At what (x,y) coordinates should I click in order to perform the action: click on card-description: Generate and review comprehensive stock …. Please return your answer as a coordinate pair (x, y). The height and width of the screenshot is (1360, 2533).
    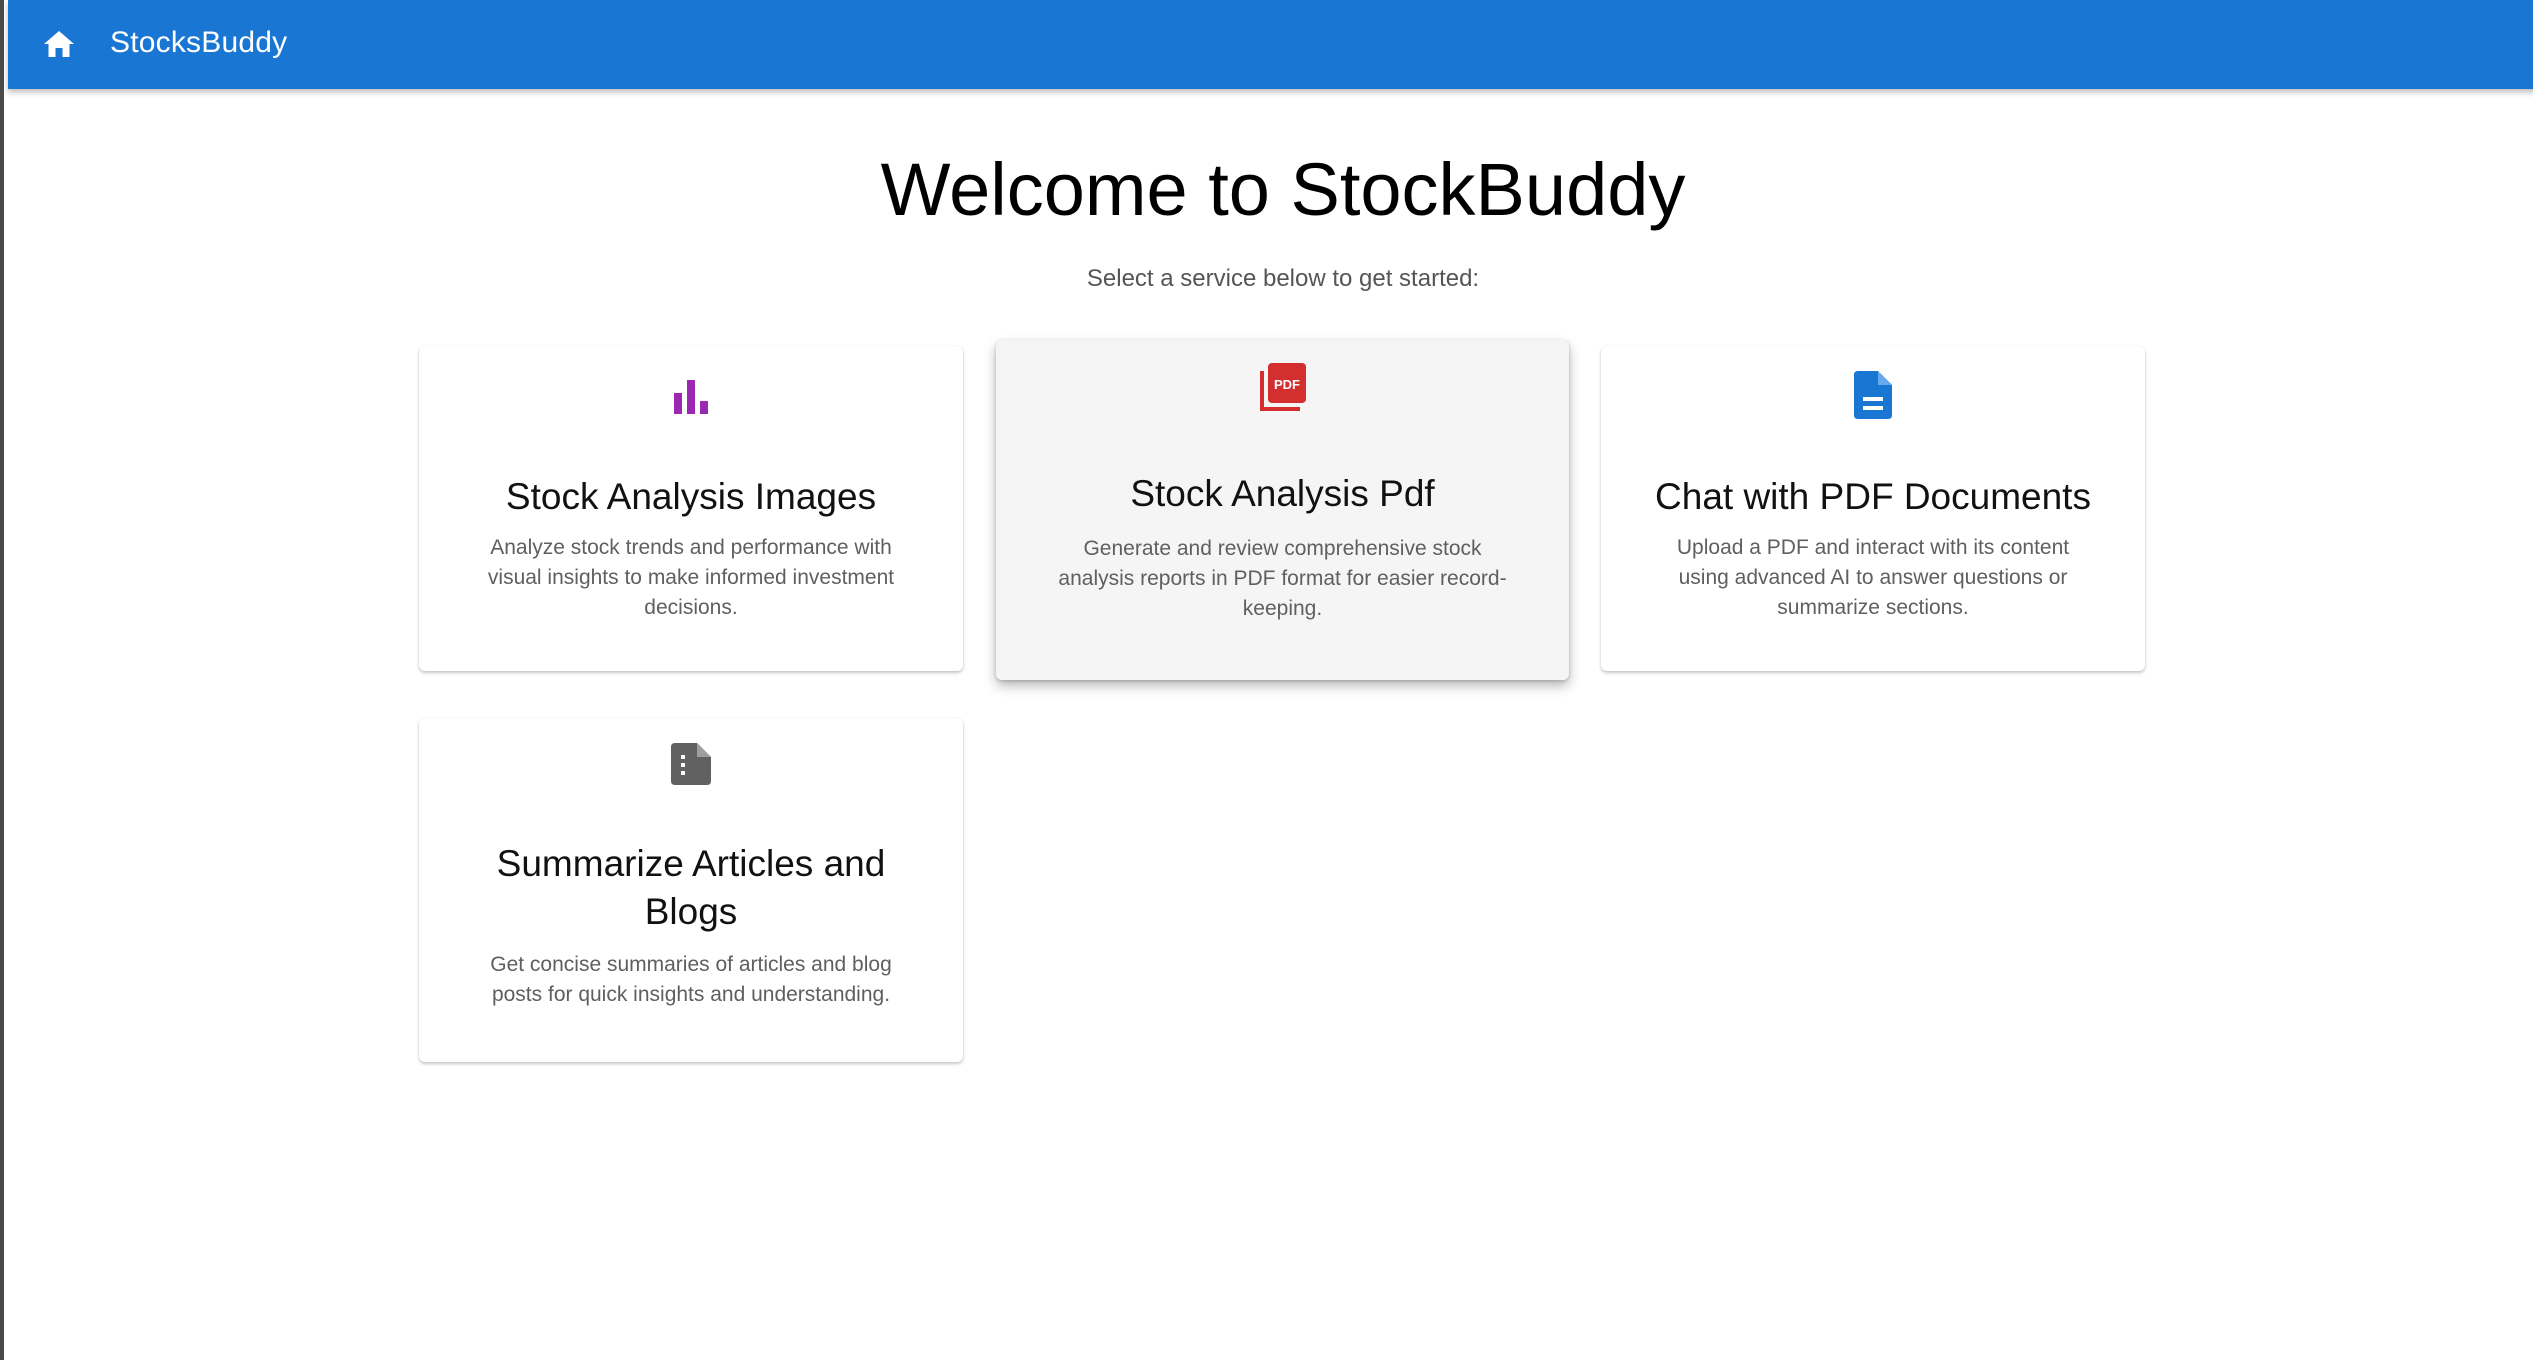
    Looking at the image, I should click on (1282, 578).